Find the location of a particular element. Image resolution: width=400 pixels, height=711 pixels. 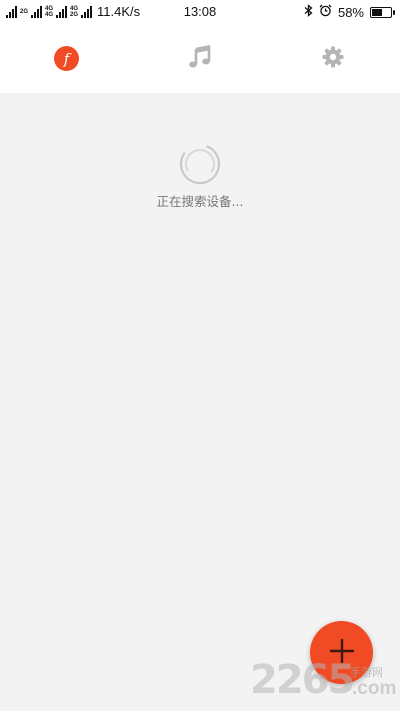

tab-settings is located at coordinates (332, 58).